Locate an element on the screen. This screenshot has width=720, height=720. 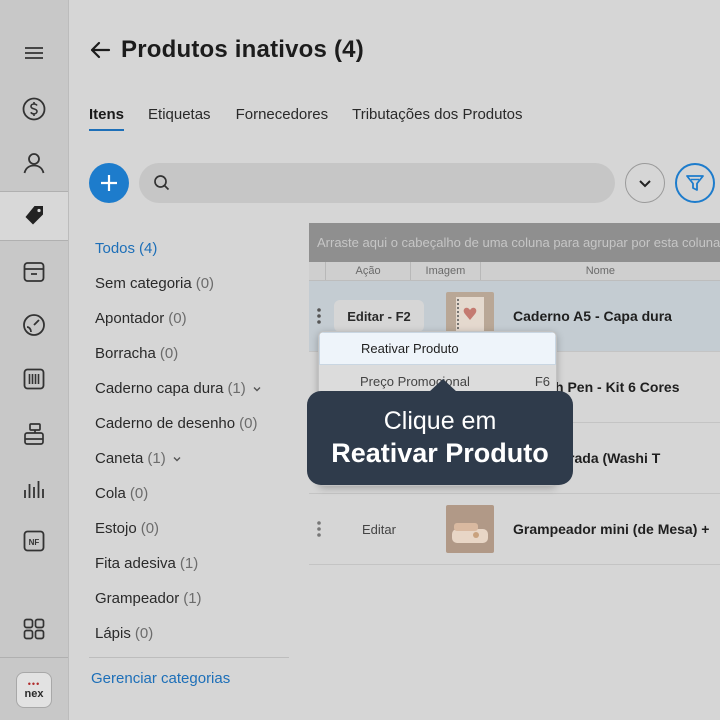
tab-itens: Itens is located at coordinates (107, 118).